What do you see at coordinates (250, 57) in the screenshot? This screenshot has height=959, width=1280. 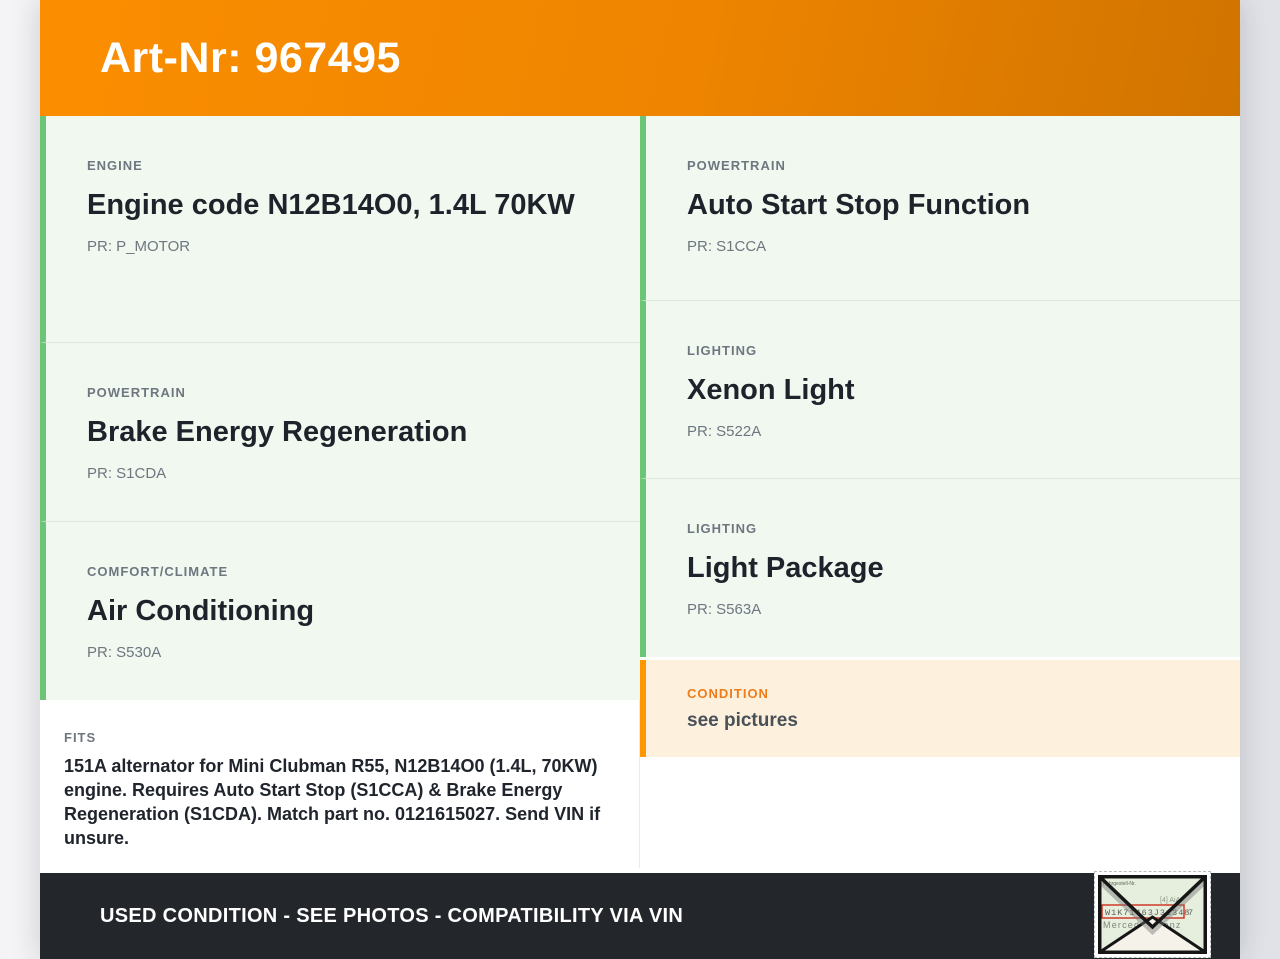 I see `page-title: Art-Nr: 967495` at bounding box center [250, 57].